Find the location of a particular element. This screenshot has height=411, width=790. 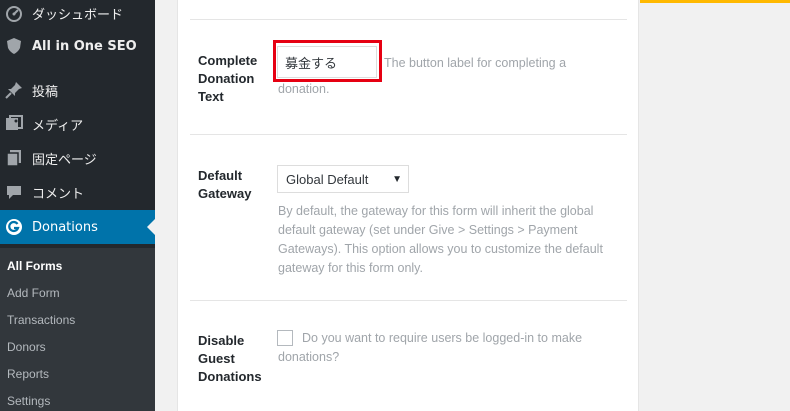

give-icon is located at coordinates (14, 227).